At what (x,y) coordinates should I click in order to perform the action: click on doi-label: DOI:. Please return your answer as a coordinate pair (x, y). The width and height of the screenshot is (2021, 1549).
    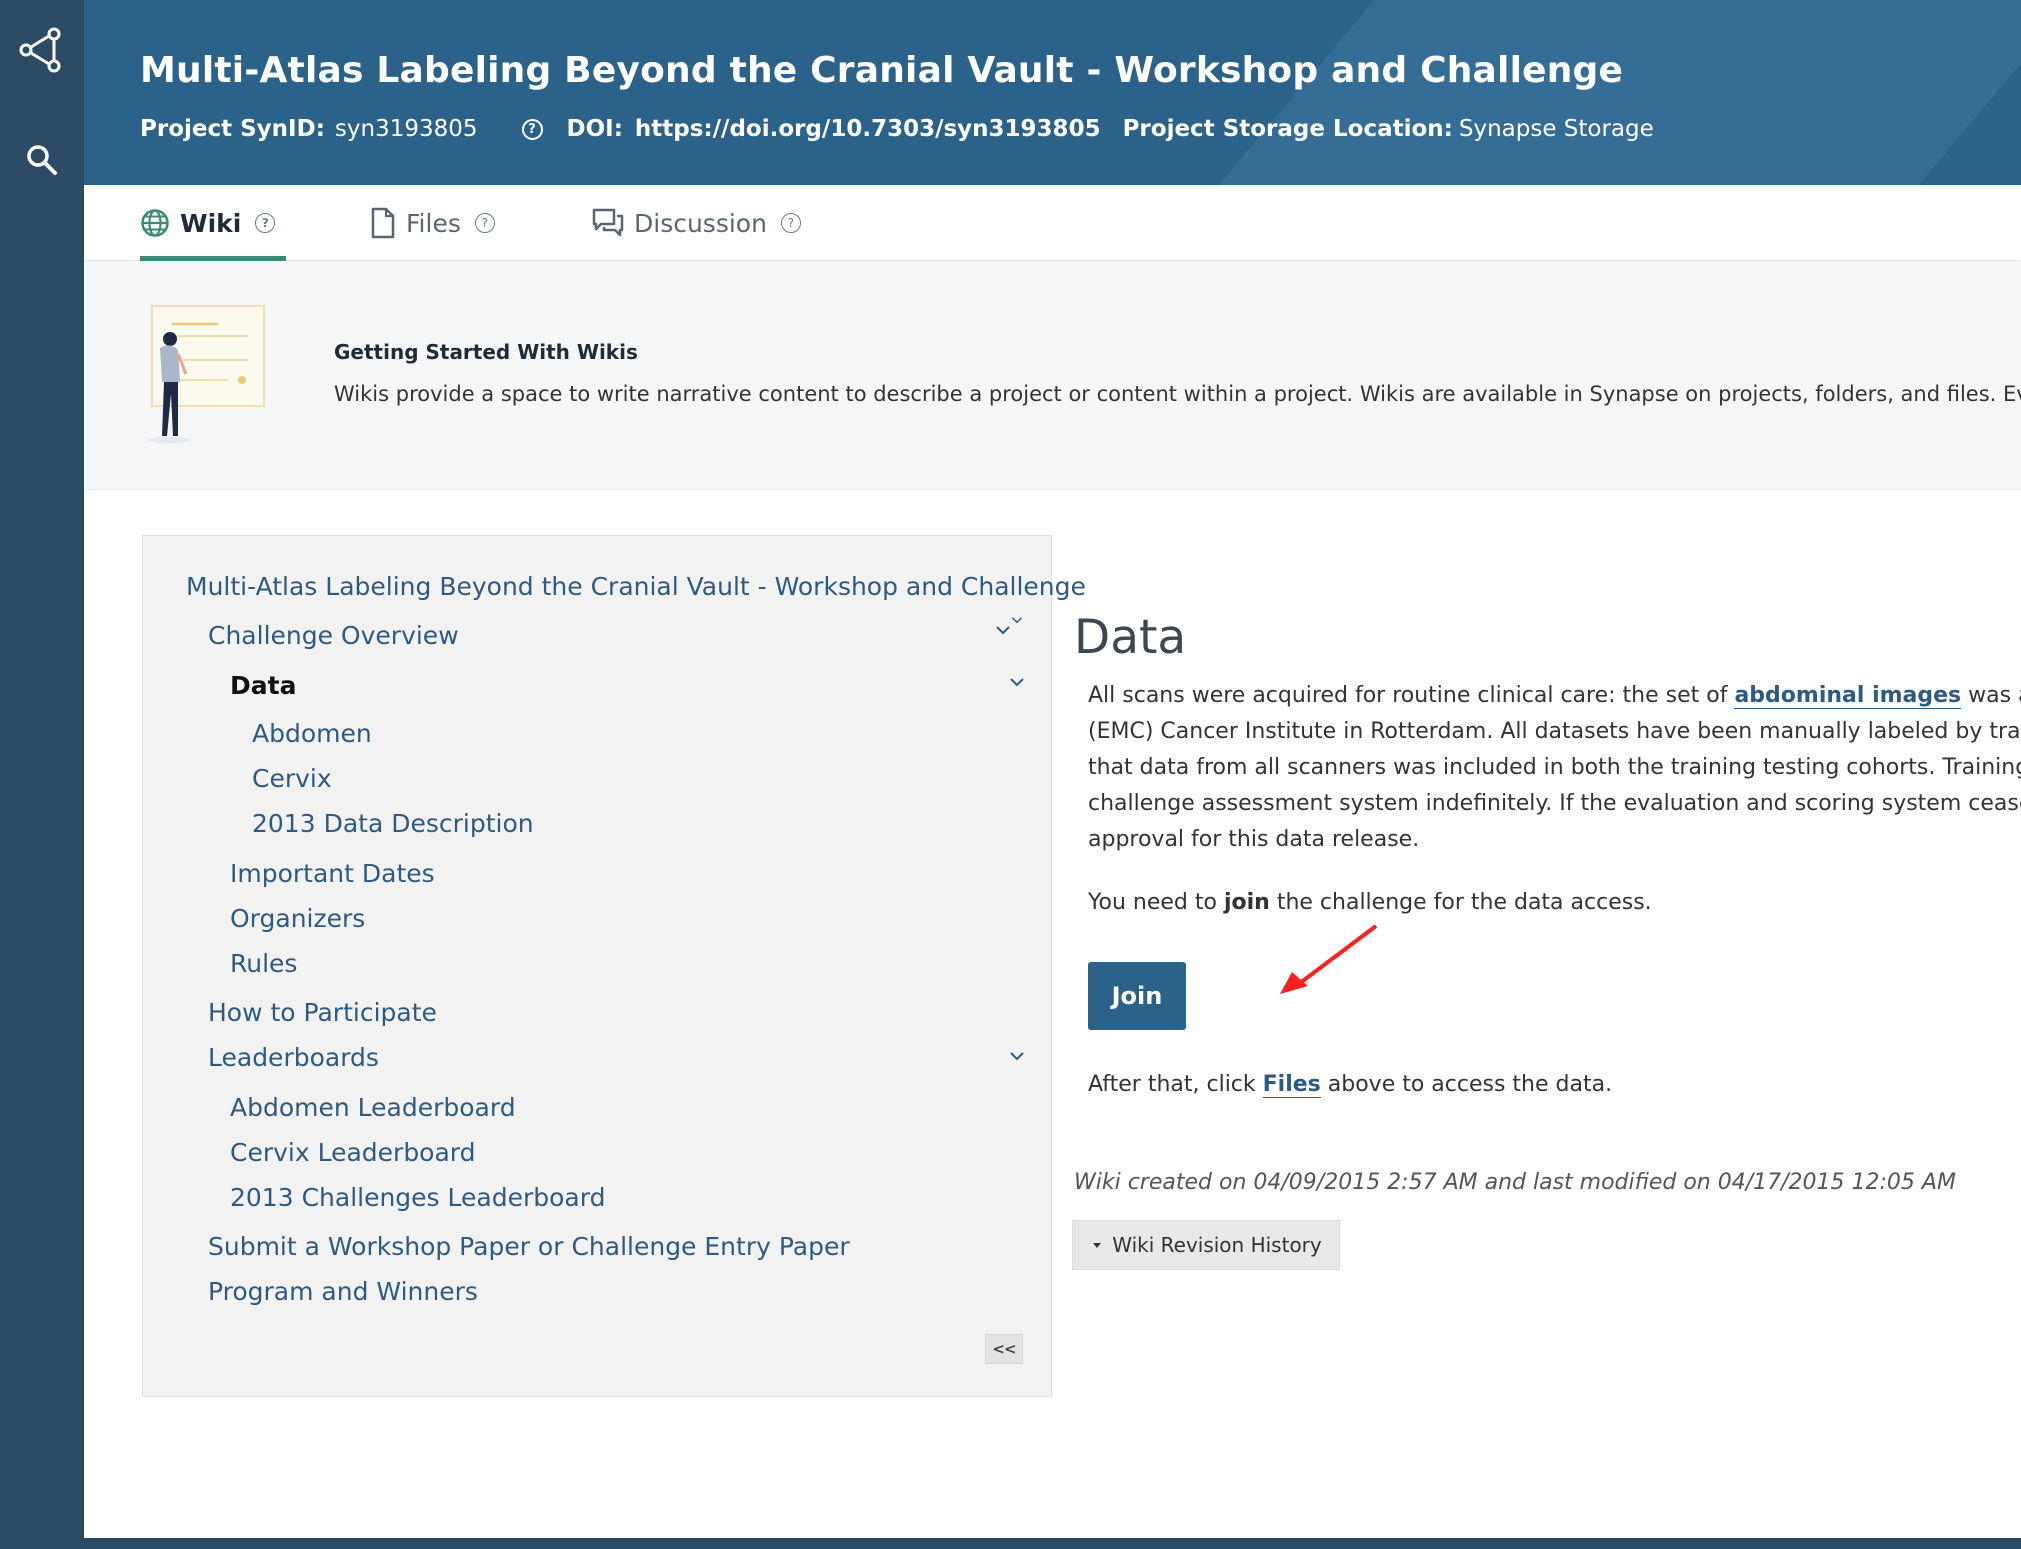
    Looking at the image, I should click on (594, 129).